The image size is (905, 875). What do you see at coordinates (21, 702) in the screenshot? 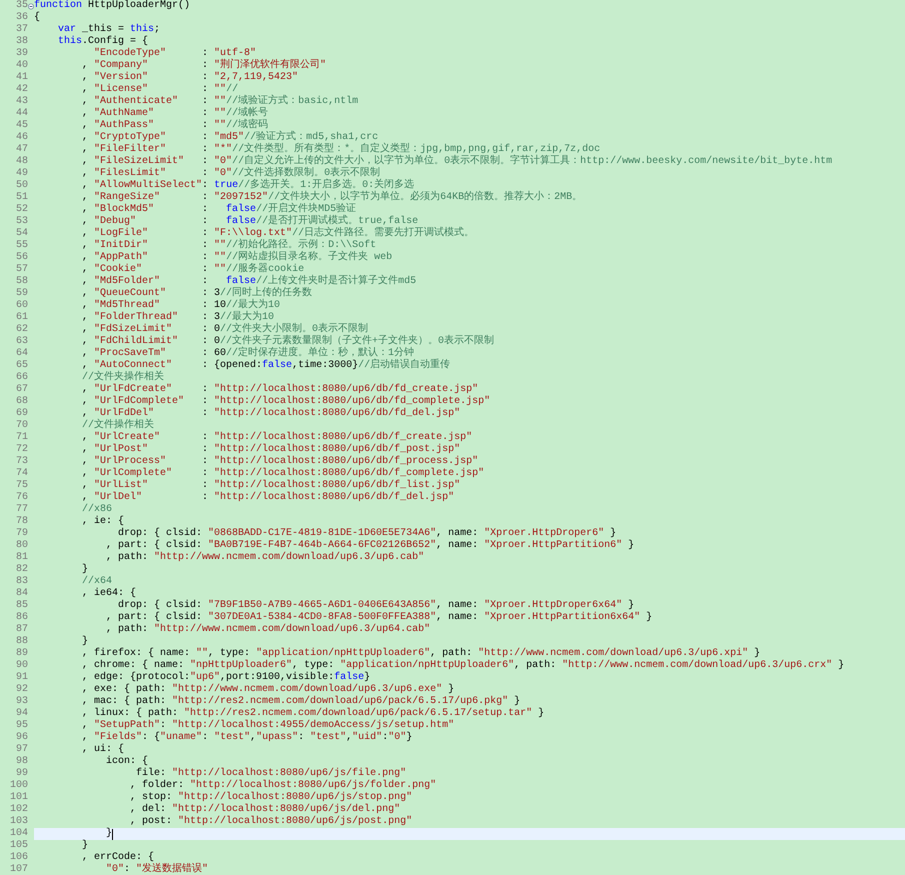
I see `line-number: 93` at bounding box center [21, 702].